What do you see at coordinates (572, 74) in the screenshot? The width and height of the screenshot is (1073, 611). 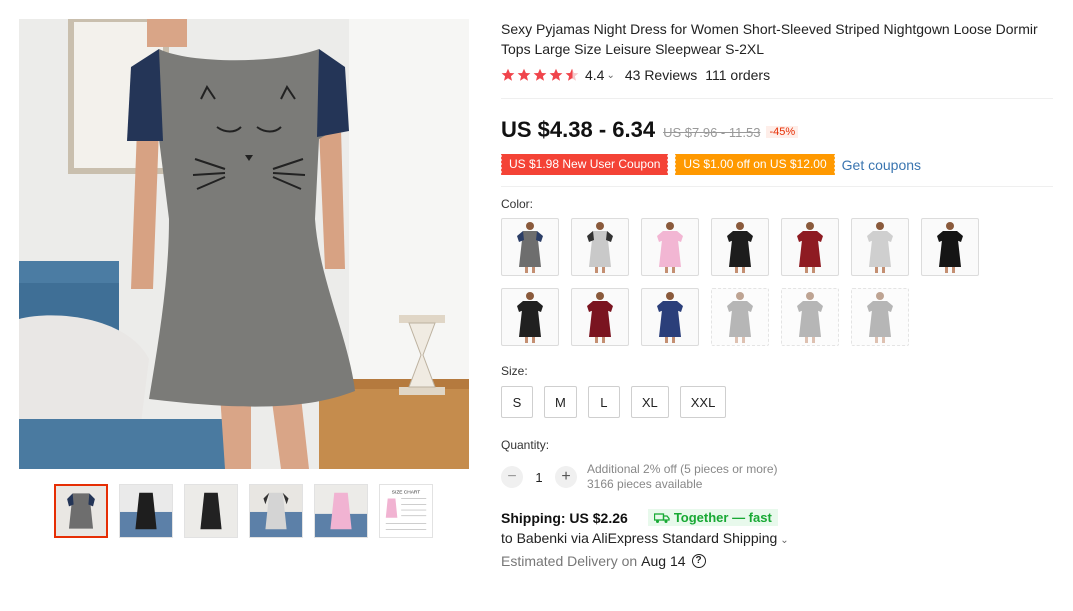 I see `half-star-icon` at bounding box center [572, 74].